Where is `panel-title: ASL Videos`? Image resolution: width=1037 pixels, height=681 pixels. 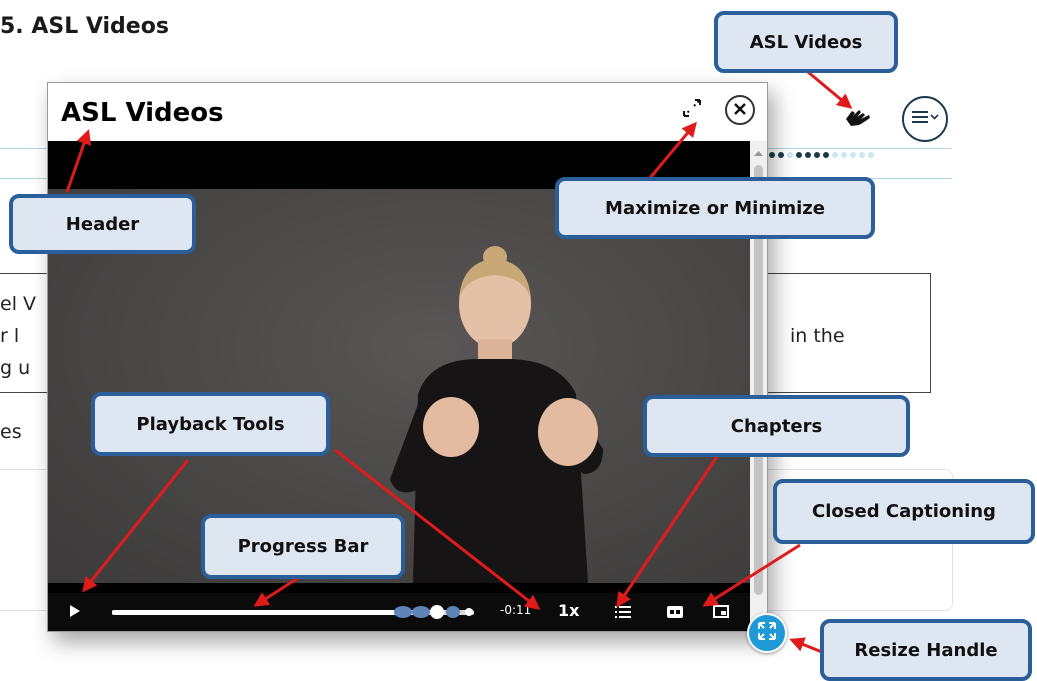
panel-title: ASL Videos is located at coordinates (142, 113).